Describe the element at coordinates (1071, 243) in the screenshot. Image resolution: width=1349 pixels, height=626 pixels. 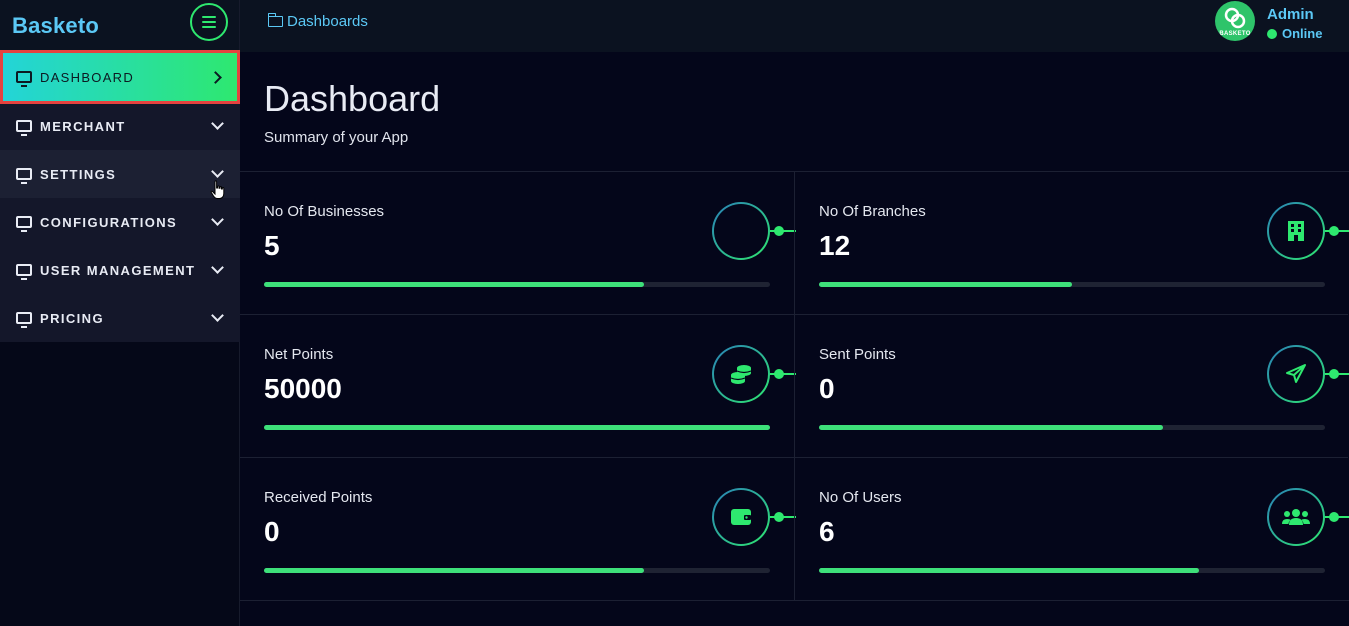
I see `stat-card-branches: No Of Branches 12` at that location.